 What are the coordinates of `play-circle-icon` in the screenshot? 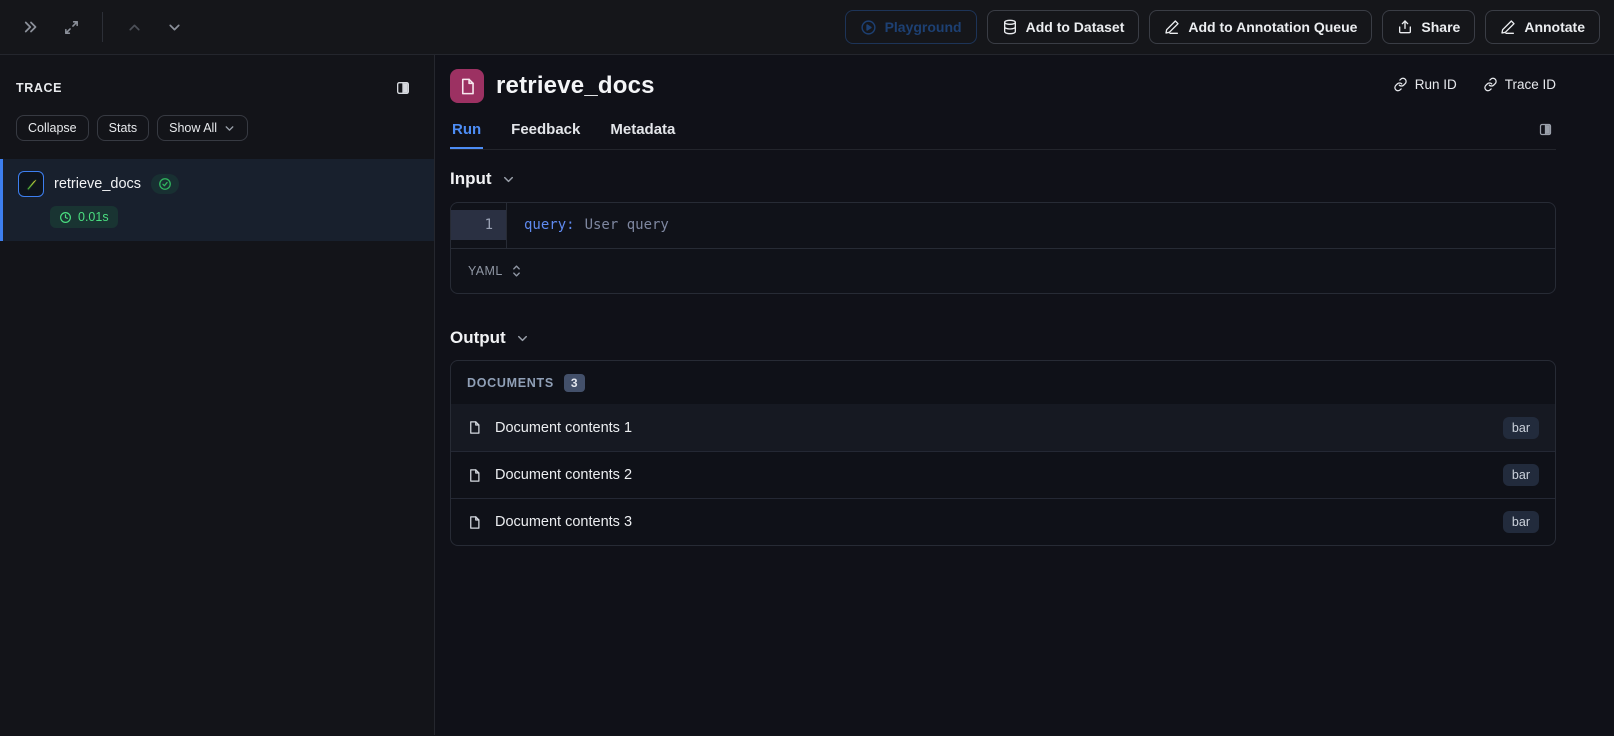 It's located at (868, 27).